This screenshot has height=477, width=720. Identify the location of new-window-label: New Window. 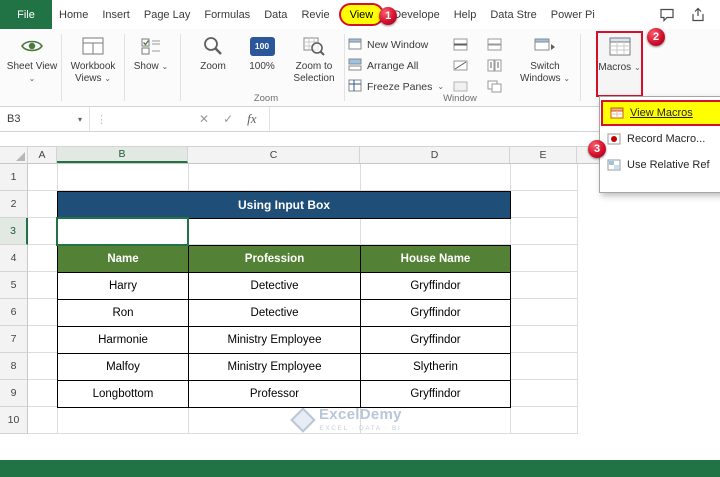
(398, 44).